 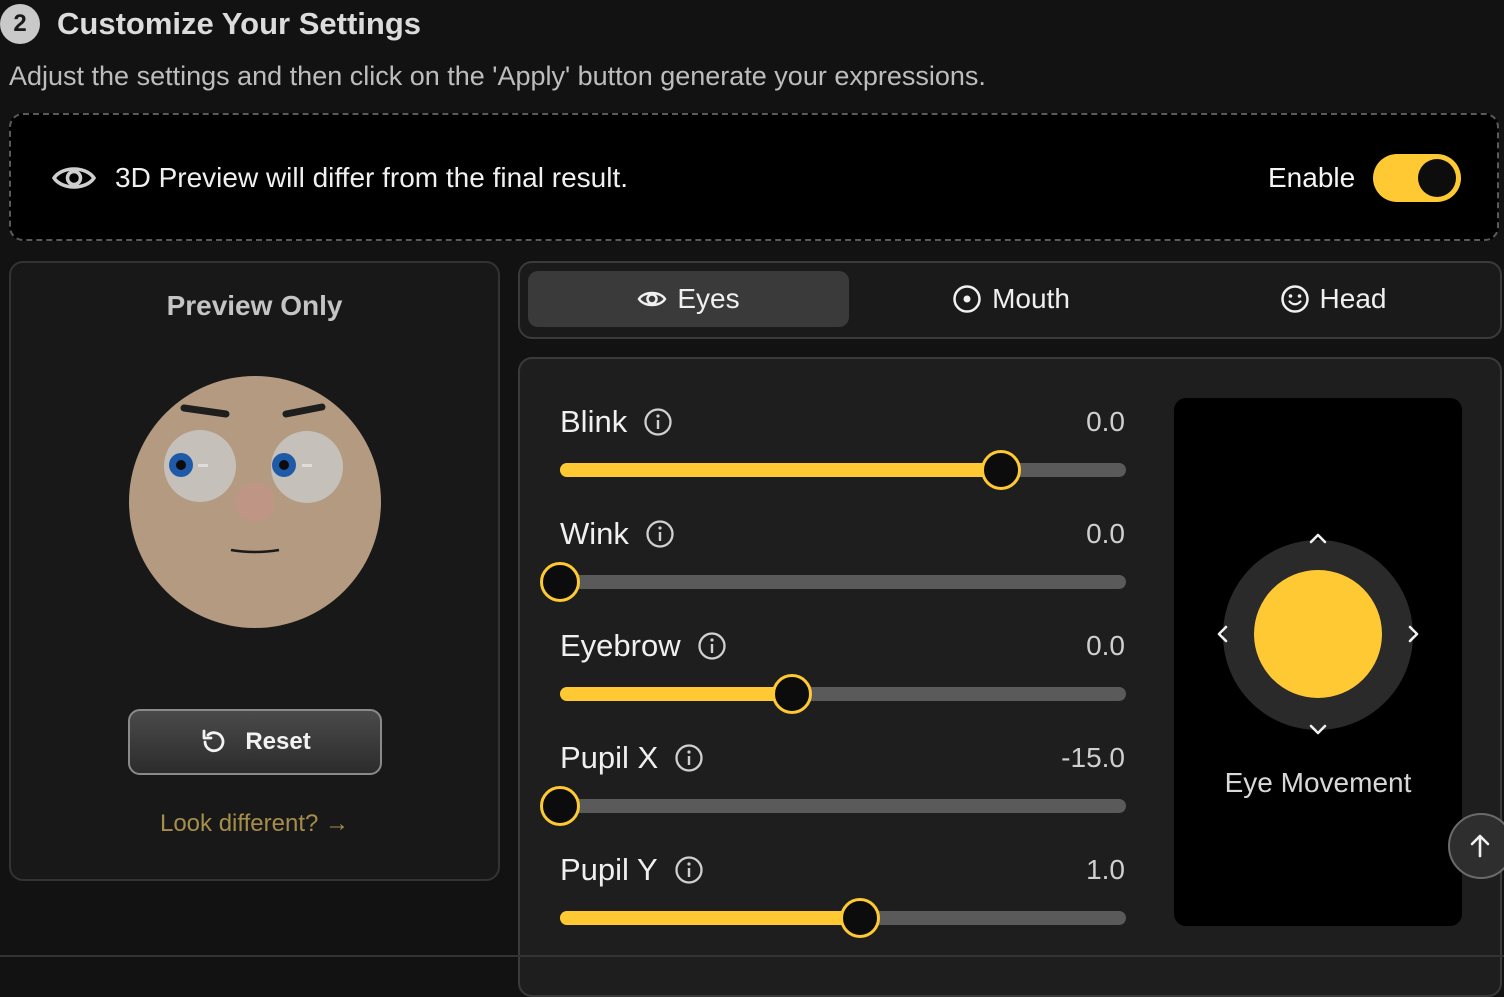 I want to click on divider, so click(x=752, y=956).